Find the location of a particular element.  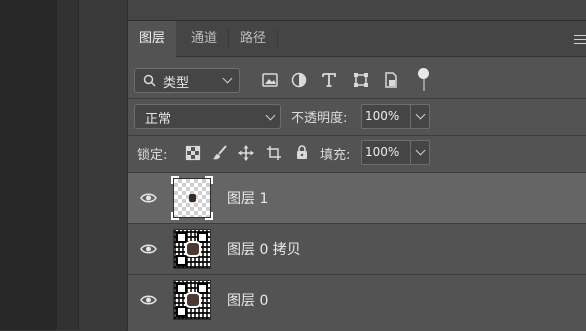

opacity-label: 不透明度: is located at coordinates (319, 118).